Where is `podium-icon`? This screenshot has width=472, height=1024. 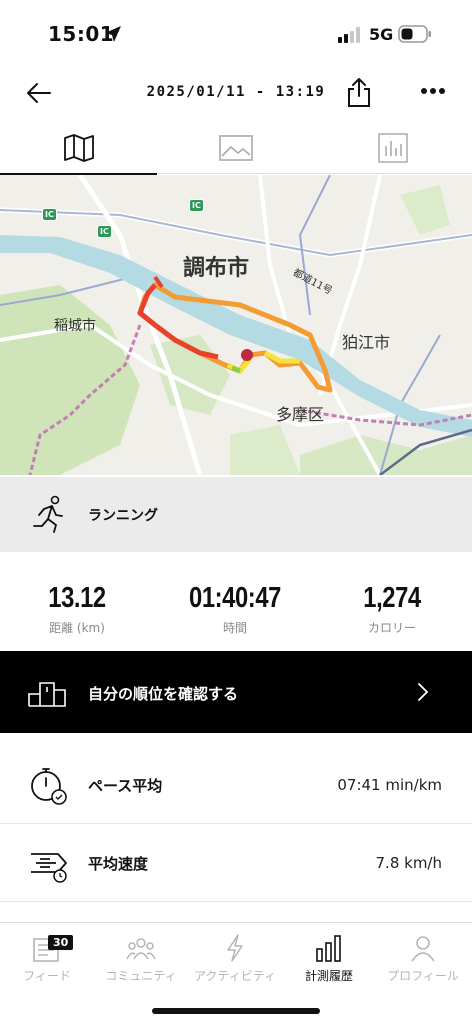
podium-icon is located at coordinates (47, 694).